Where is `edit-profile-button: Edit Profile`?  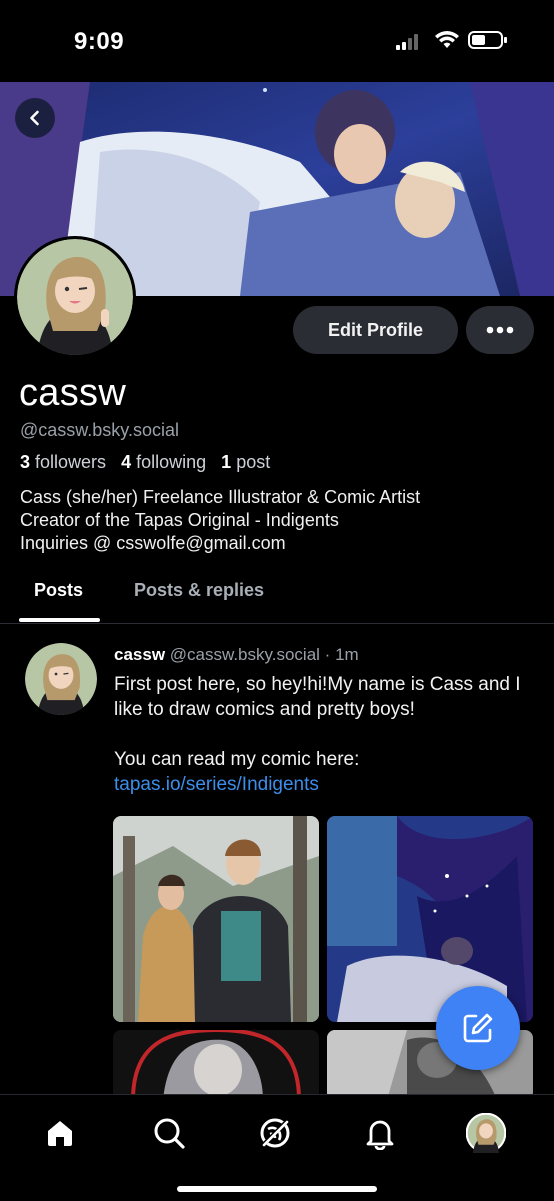
edit-profile-button: Edit Profile is located at coordinates (375, 330).